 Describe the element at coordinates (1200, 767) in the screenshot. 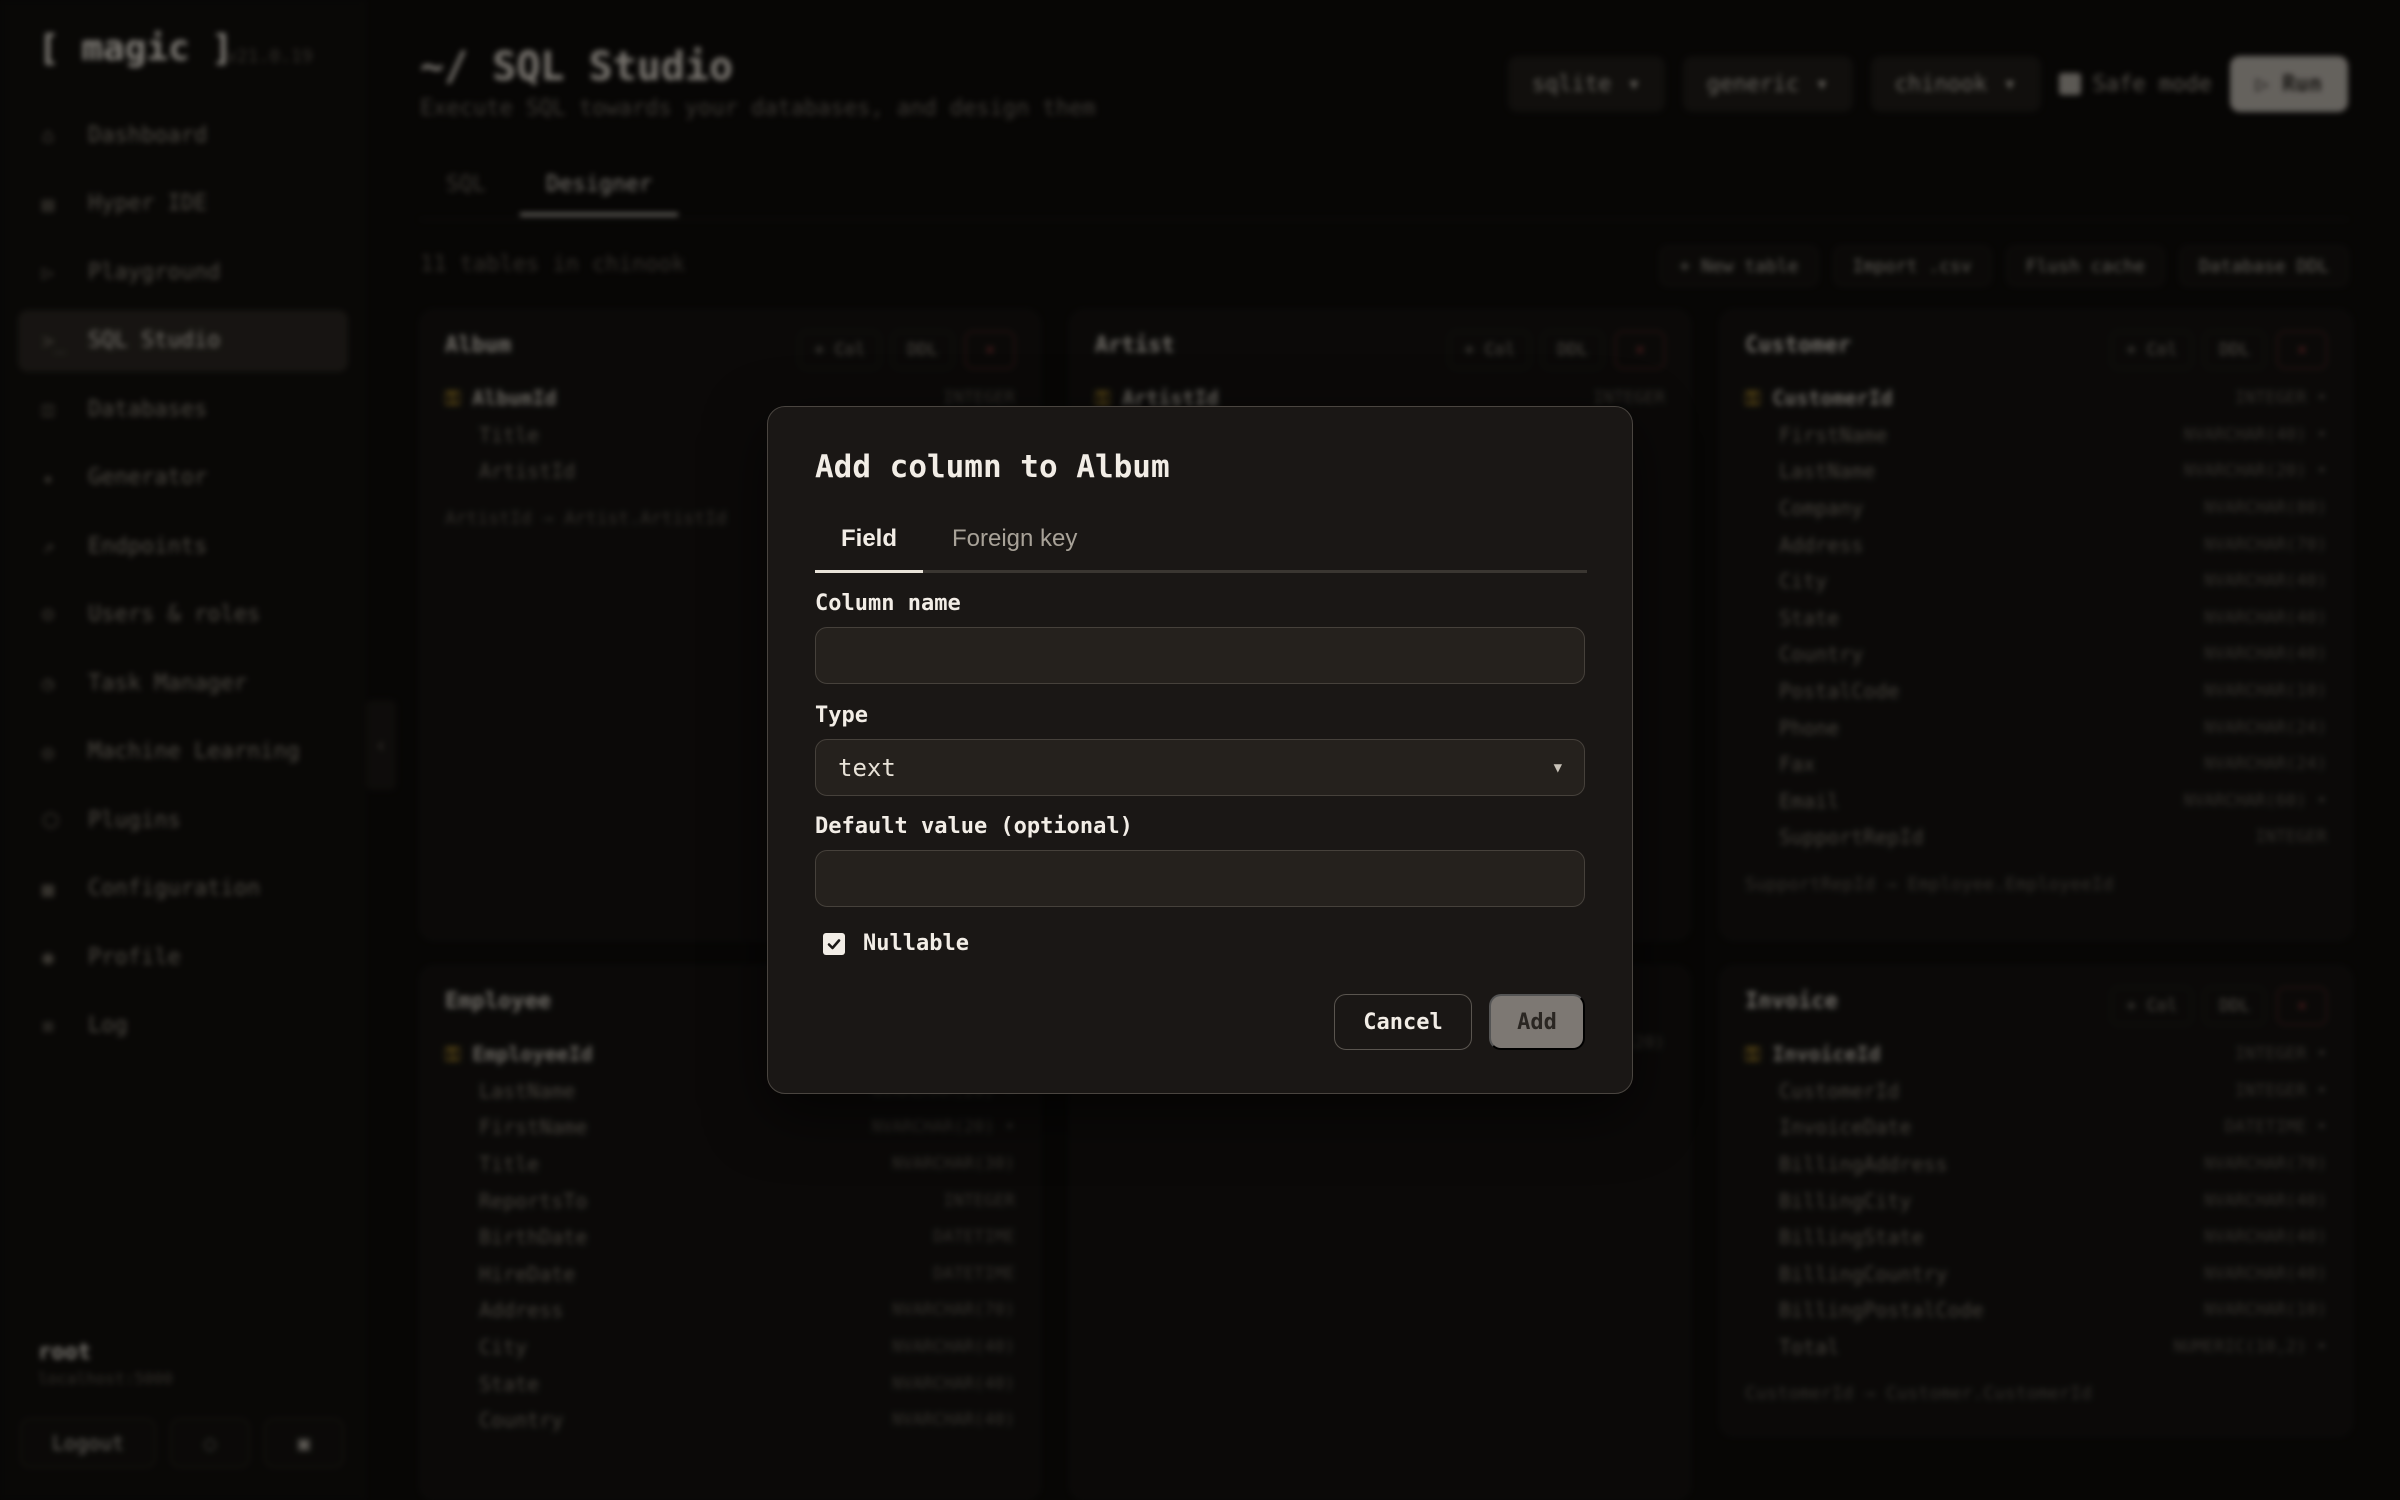

I see `type-select: text ▼` at that location.